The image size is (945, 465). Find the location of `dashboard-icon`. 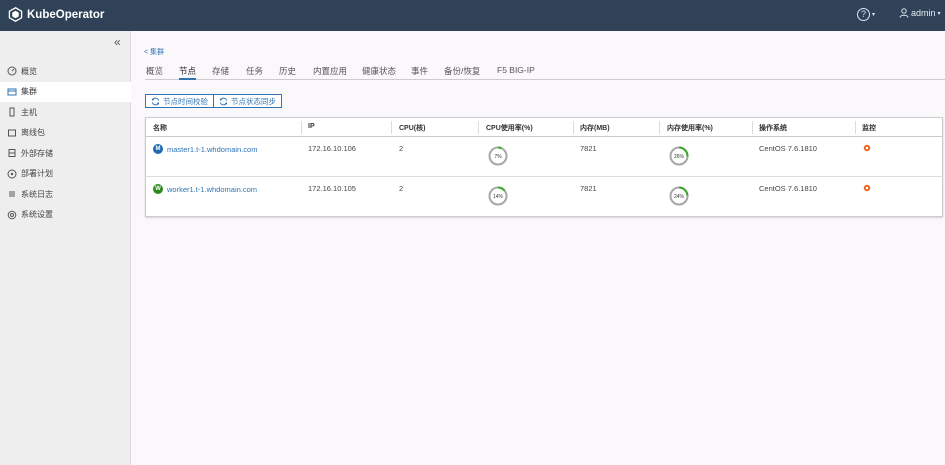

dashboard-icon is located at coordinates (12, 71).